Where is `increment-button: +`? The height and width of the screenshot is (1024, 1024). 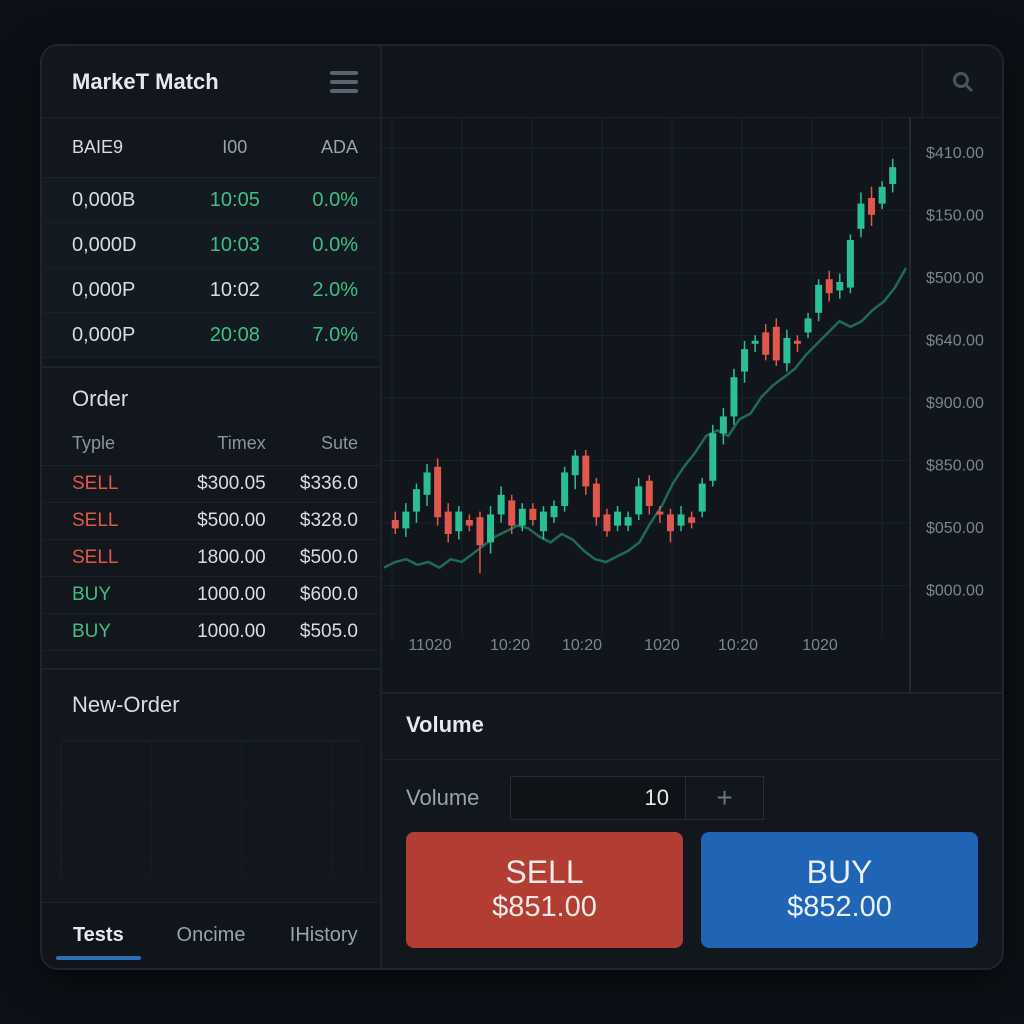 increment-button: + is located at coordinates (725, 798).